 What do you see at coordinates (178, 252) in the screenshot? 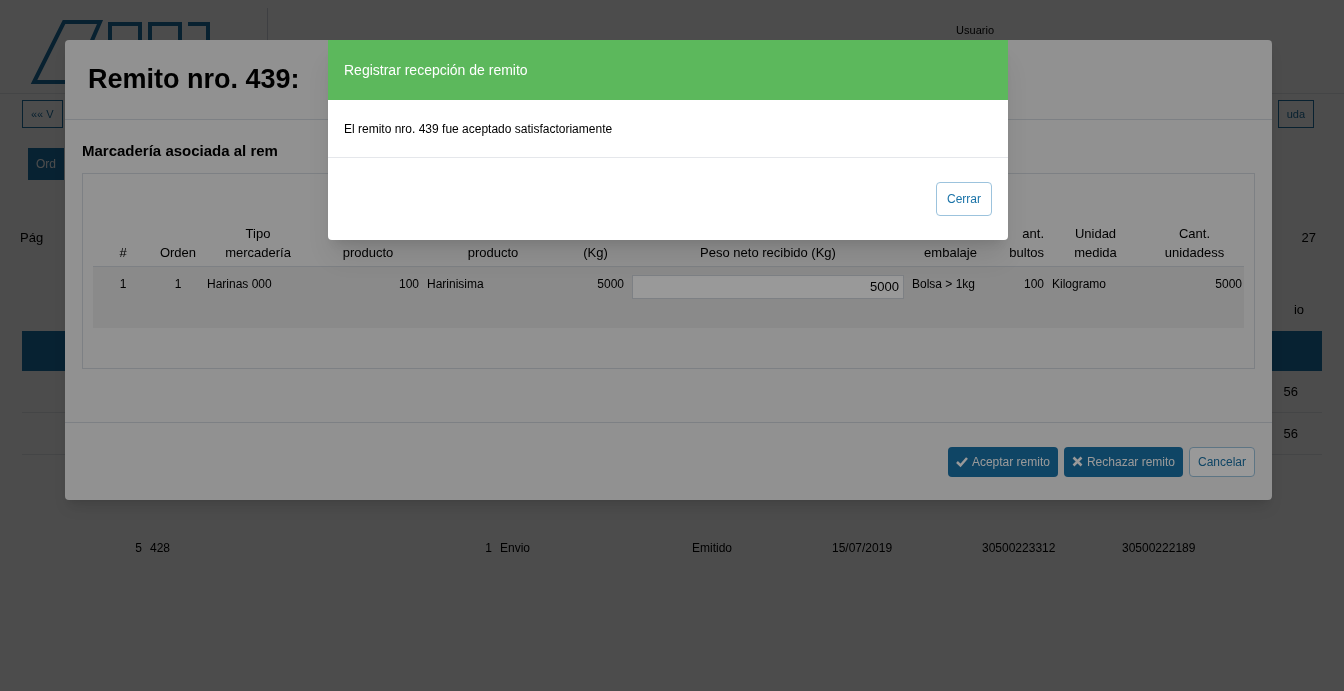
I see `column-header: Orden` at bounding box center [178, 252].